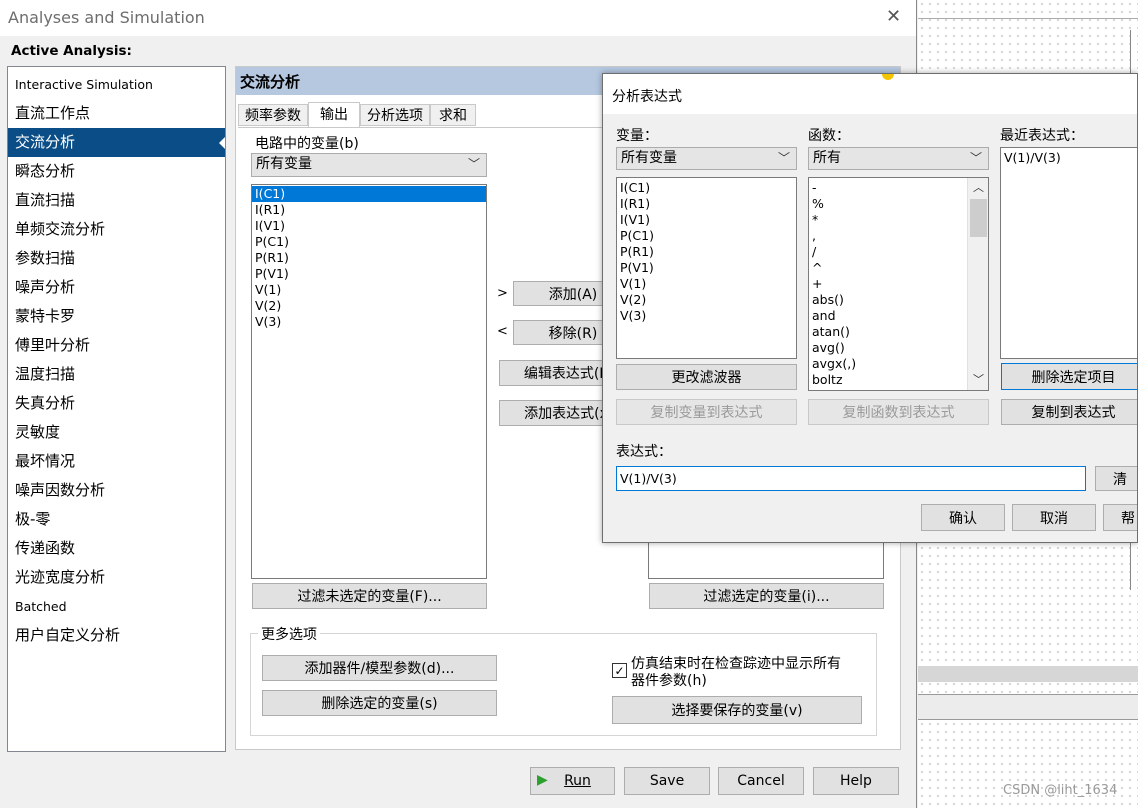  Describe the element at coordinates (116, 316) in the screenshot. I see `analysis-item: 蒙特卡罗` at that location.